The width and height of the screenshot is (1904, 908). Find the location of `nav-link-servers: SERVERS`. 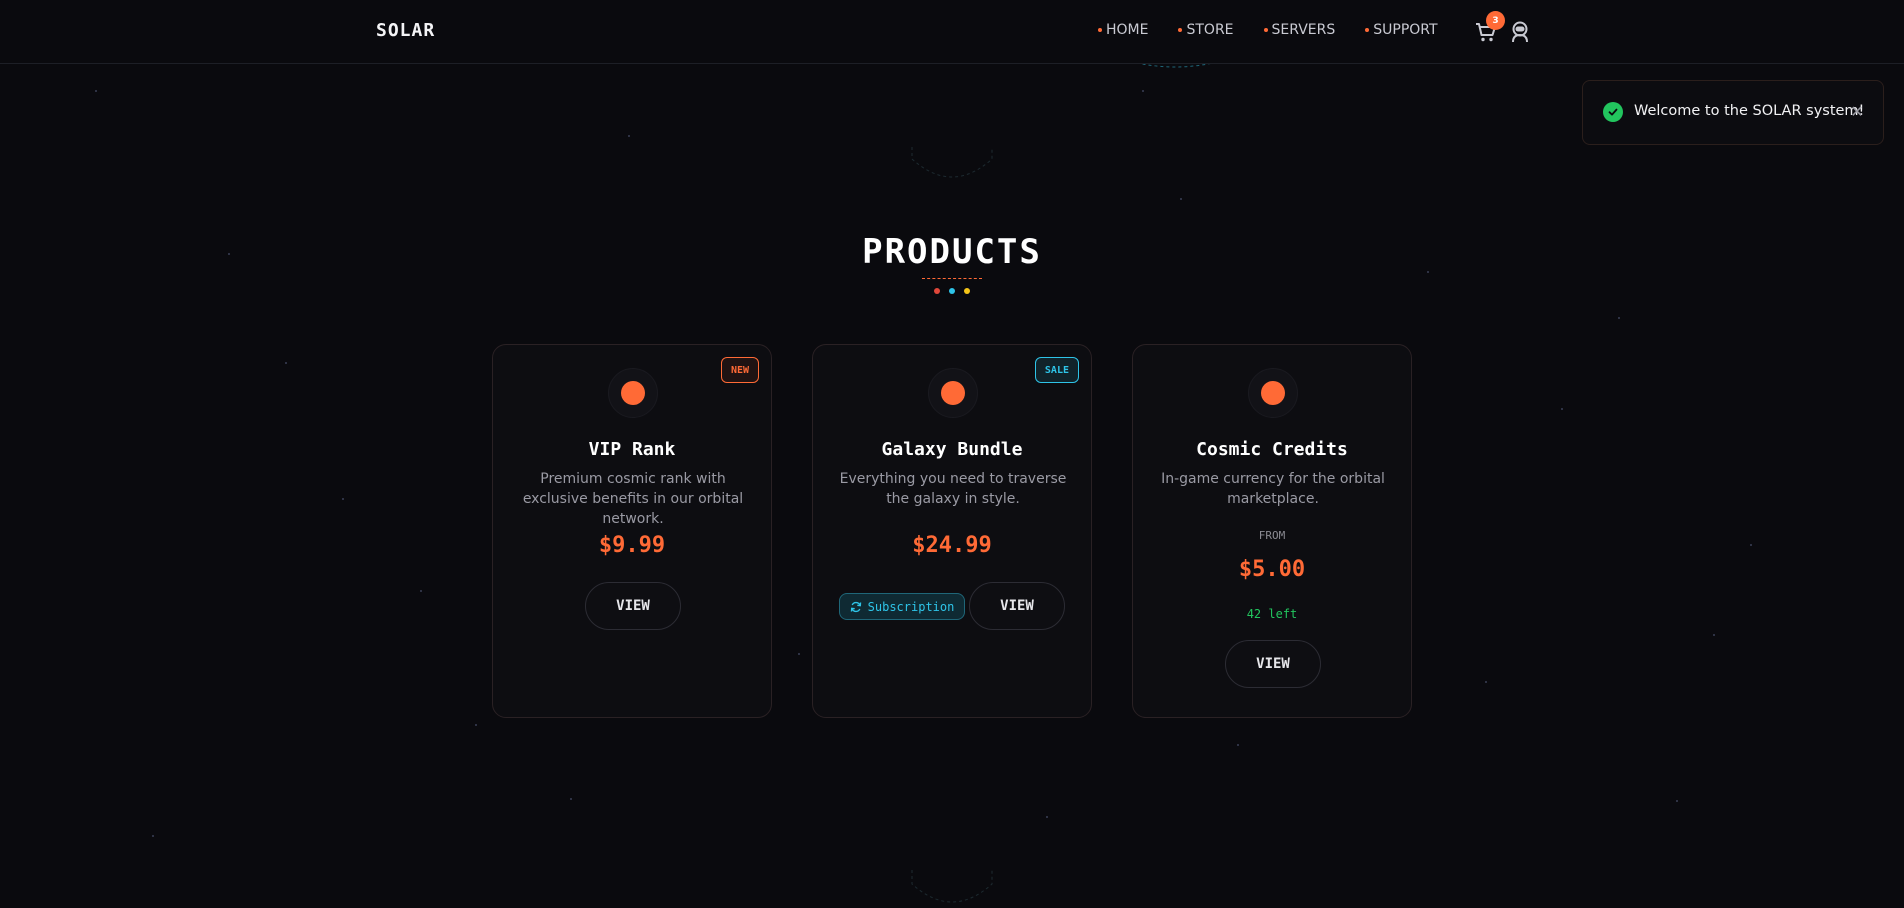

nav-link-servers: SERVERS is located at coordinates (1299, 30).